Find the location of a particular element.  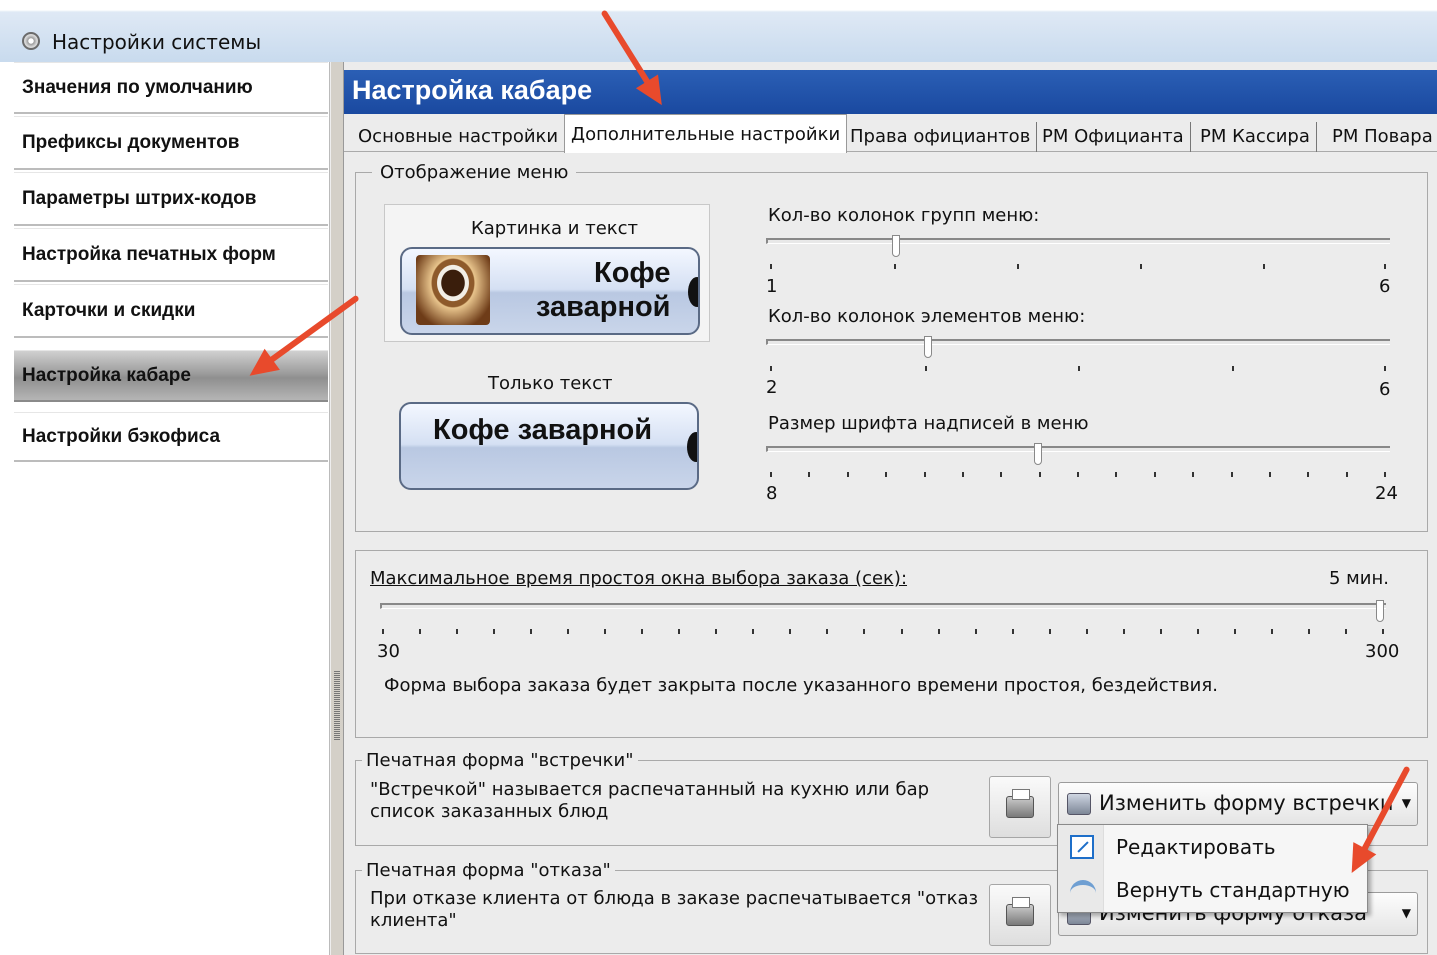

idle-timeout-max: 300 is located at coordinates (1382, 651).